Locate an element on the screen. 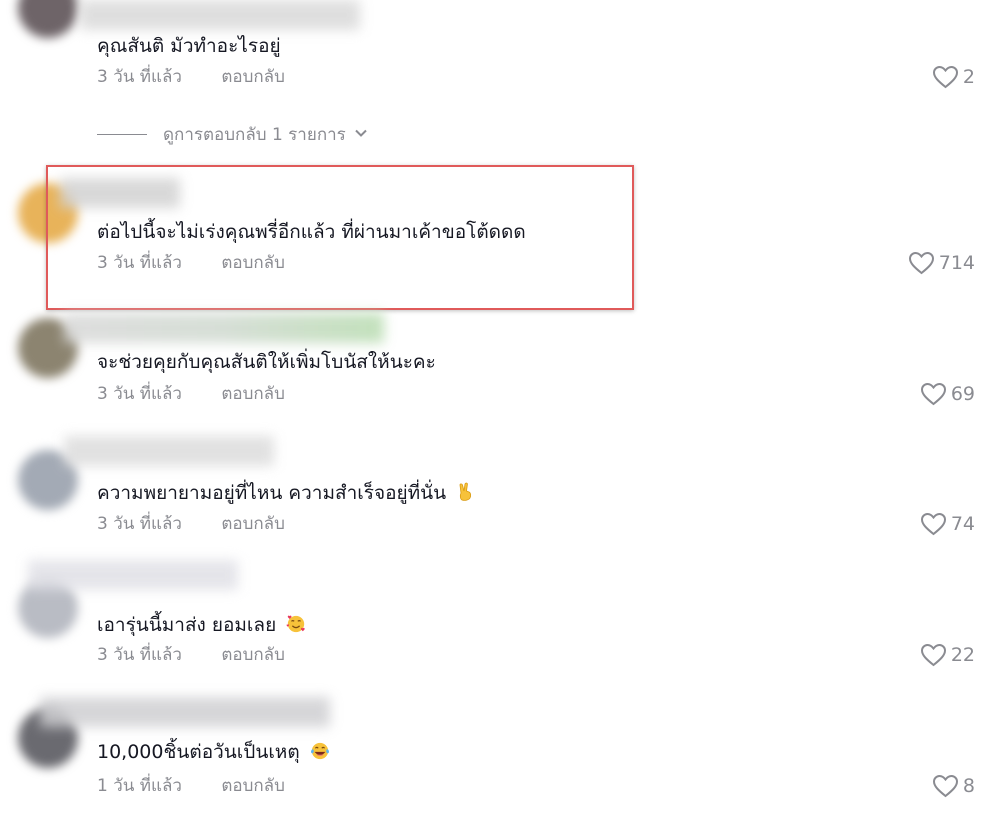 This screenshot has height=826, width=989. comment-text-content: 10,000ชิ้นต่อวันเป็นเหตุ is located at coordinates (198, 752).